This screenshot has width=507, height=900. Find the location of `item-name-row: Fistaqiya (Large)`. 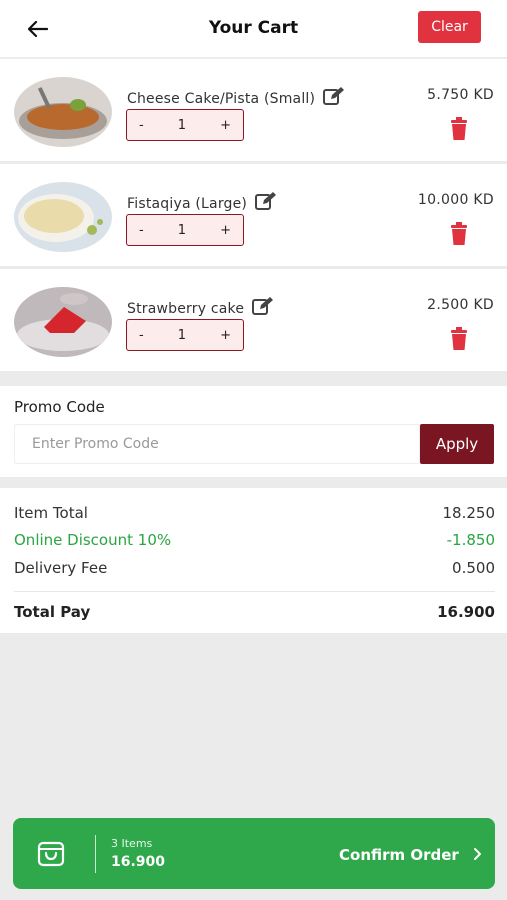

item-name-row: Fistaqiya (Large) is located at coordinates (202, 203).